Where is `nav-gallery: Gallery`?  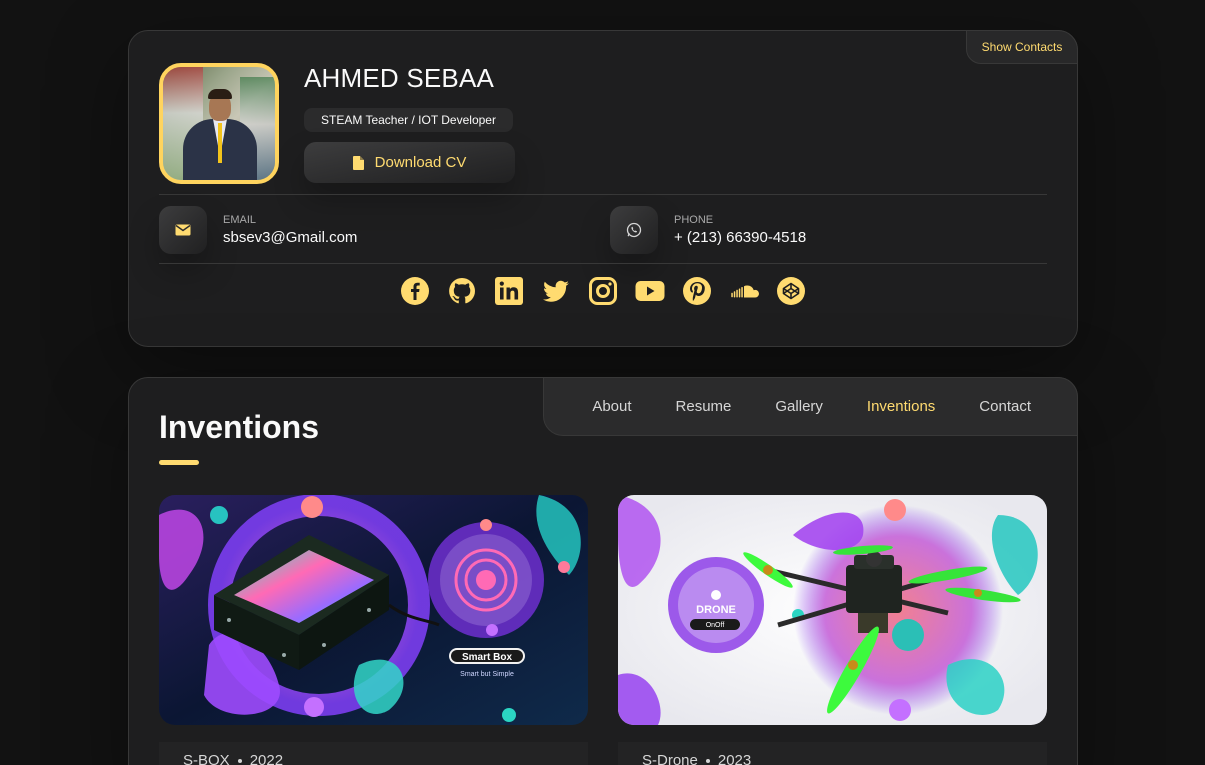 nav-gallery: Gallery is located at coordinates (799, 406).